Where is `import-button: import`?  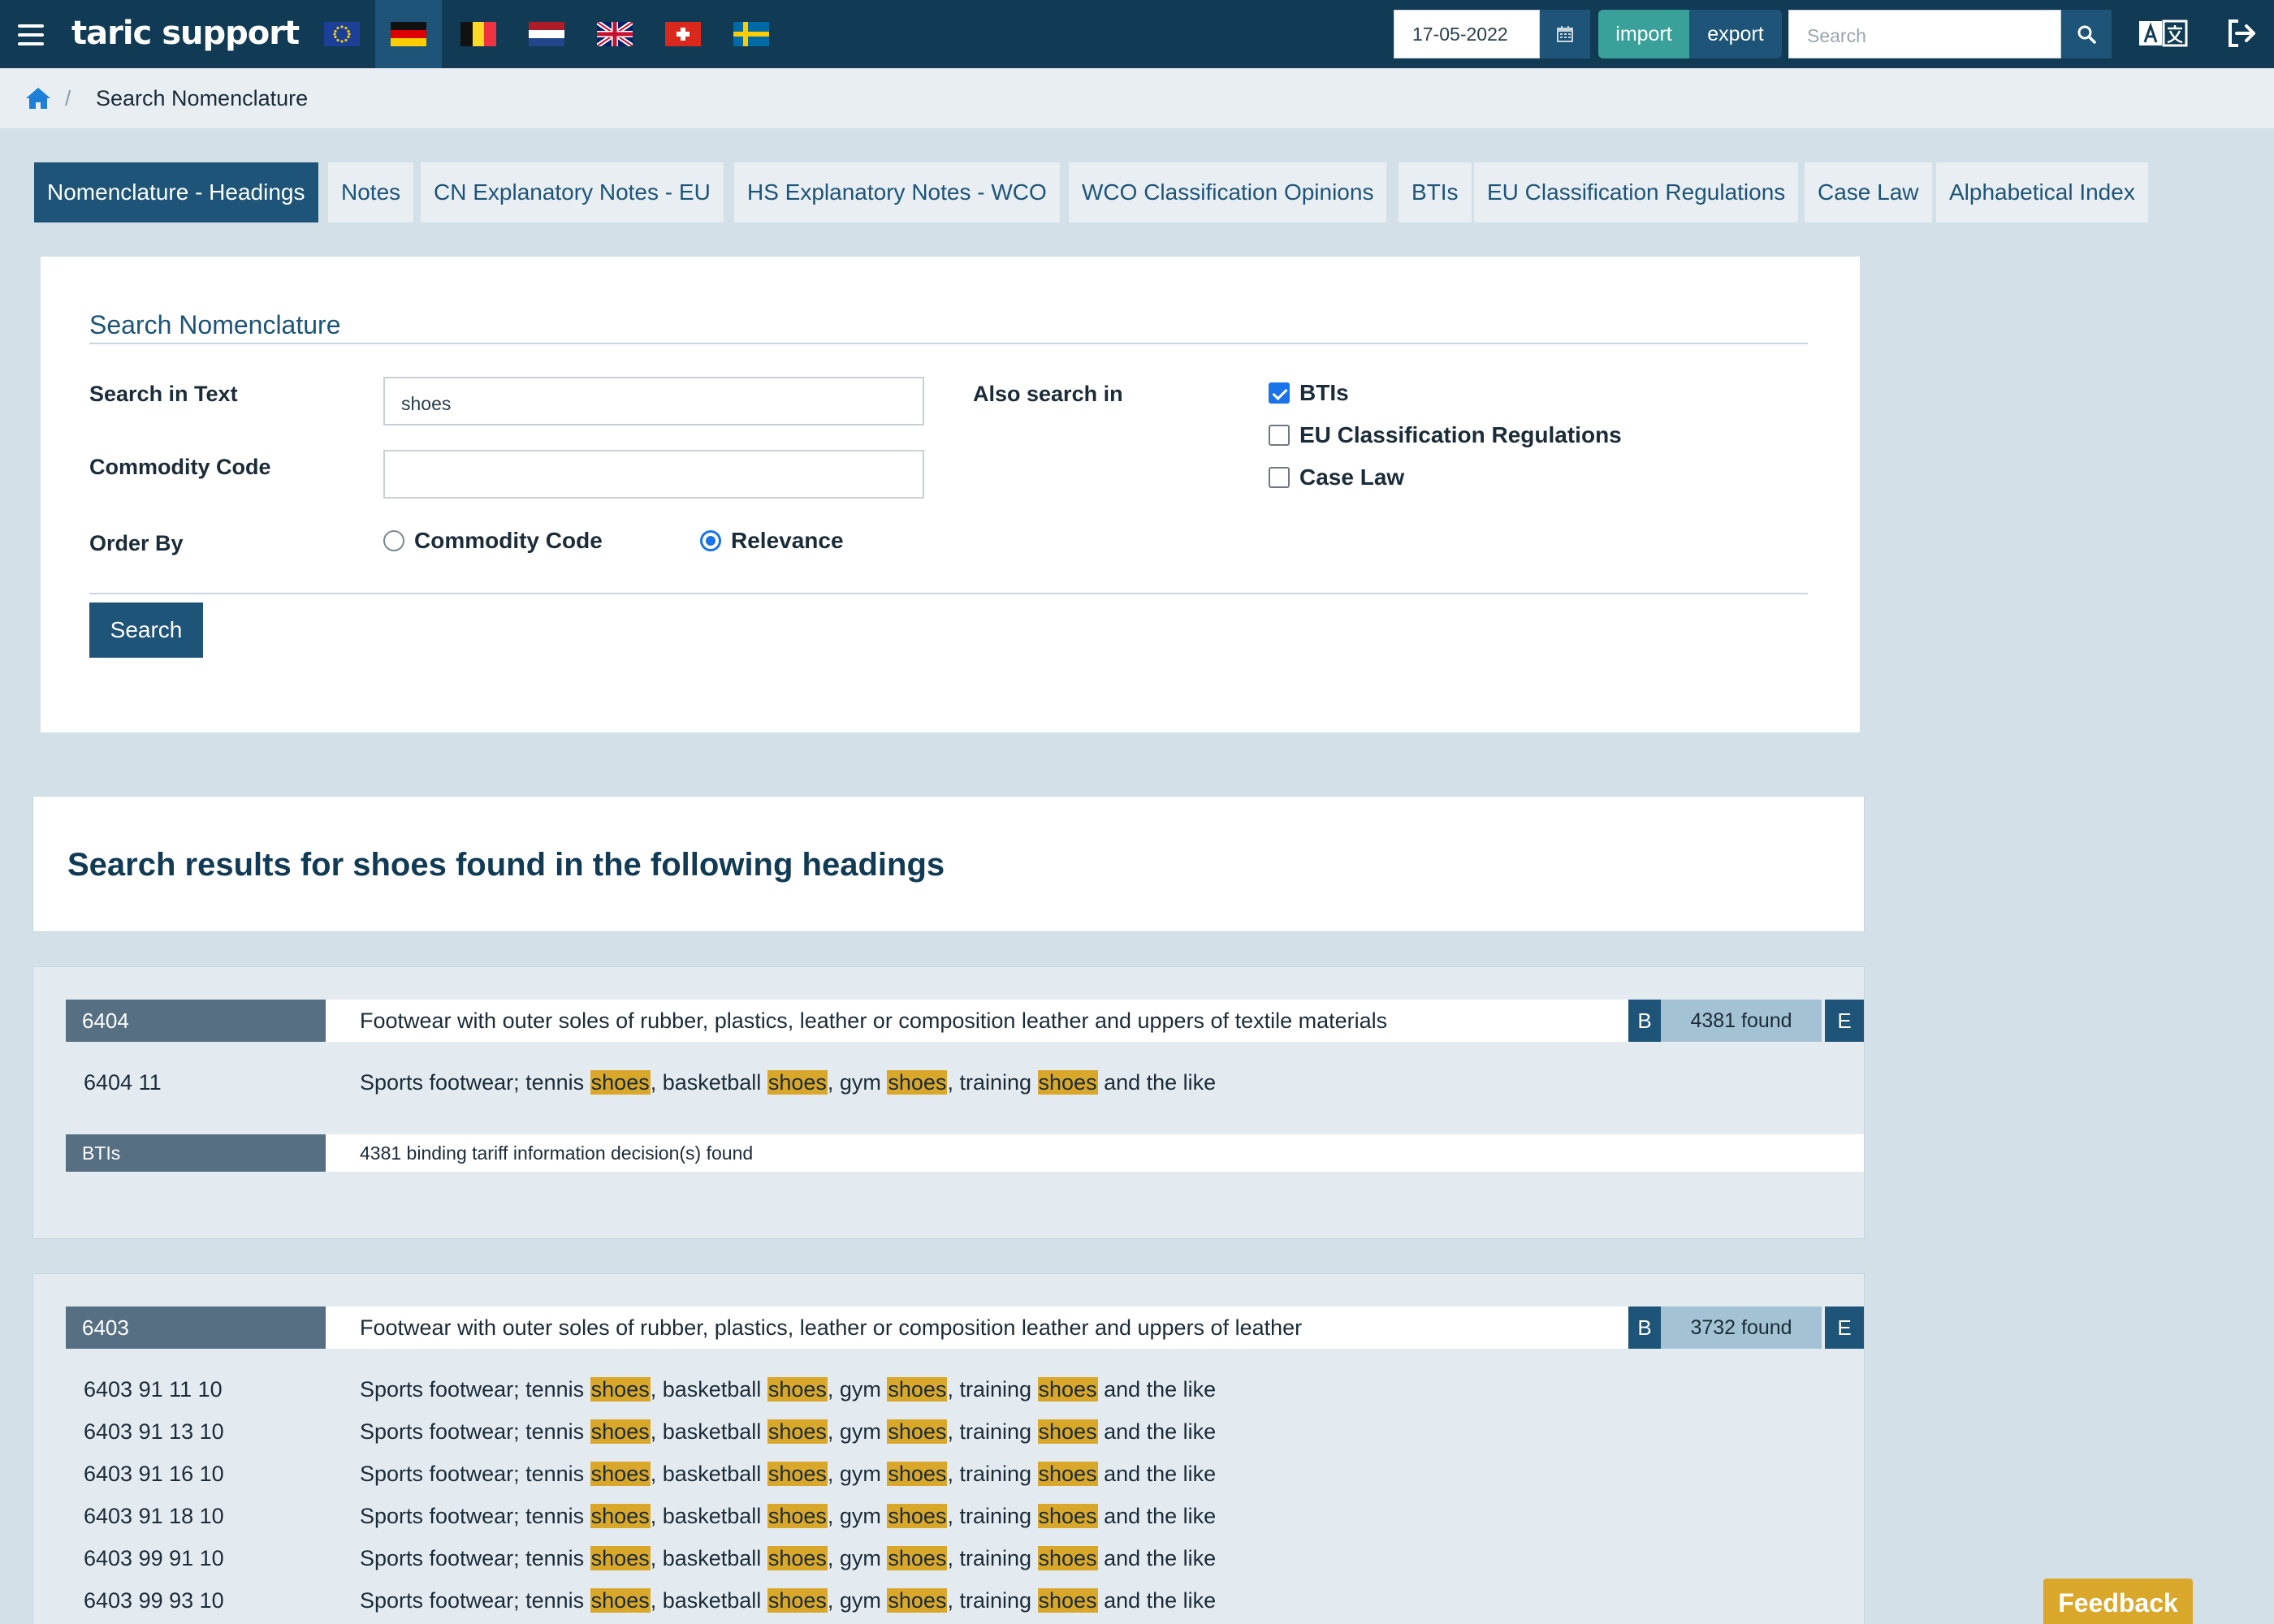
import-button: import is located at coordinates (1644, 34).